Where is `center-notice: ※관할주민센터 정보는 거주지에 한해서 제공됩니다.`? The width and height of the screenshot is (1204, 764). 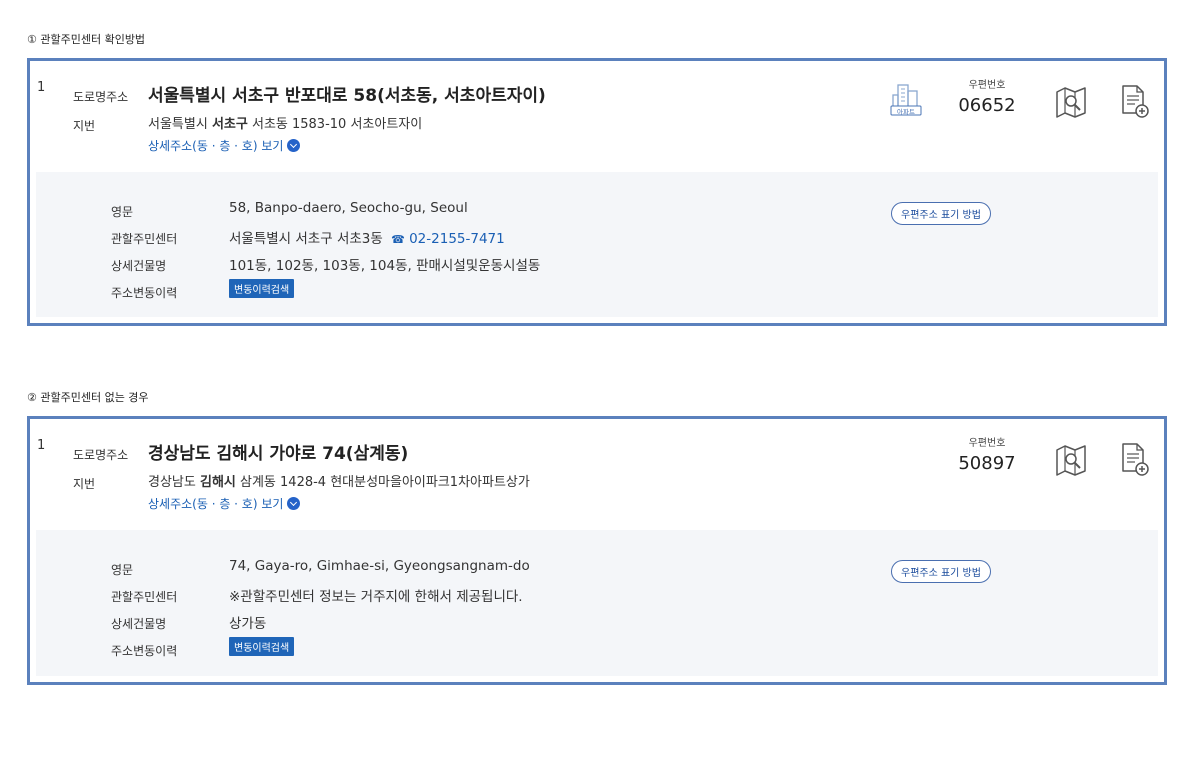 center-notice: ※관할주민센터 정보는 거주지에 한해서 제공됩니다. is located at coordinates (376, 597).